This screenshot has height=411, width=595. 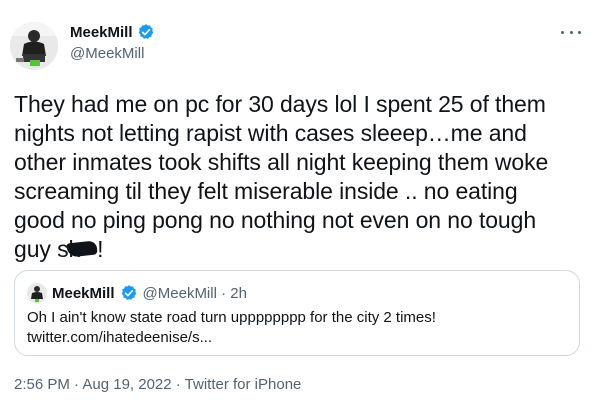 I want to click on author-handle: @MeekMill, so click(x=107, y=53).